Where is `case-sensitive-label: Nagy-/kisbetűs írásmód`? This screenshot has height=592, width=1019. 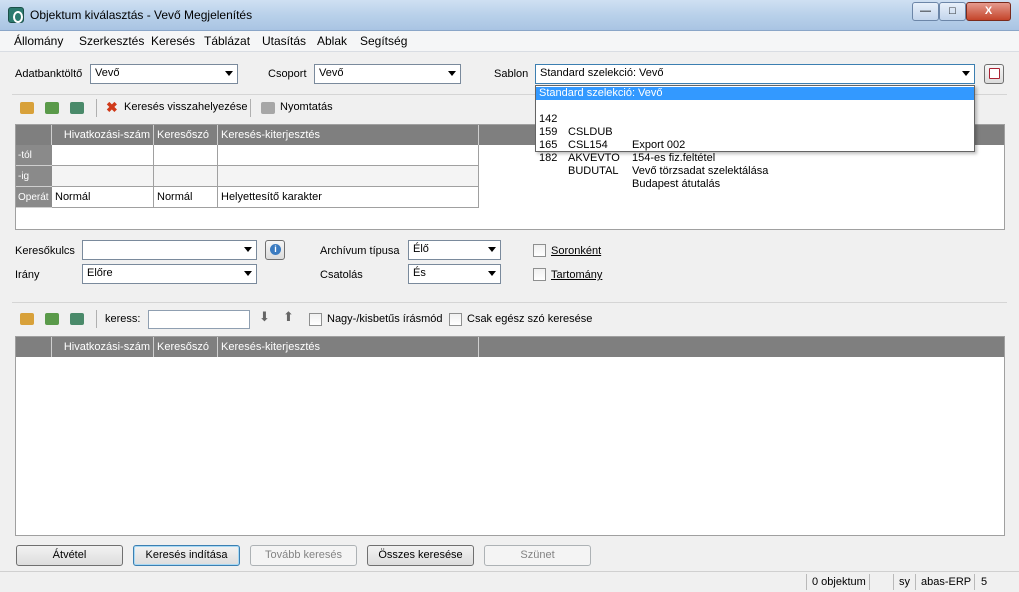
case-sensitive-label: Nagy-/kisbetűs írásmód is located at coordinates (385, 319).